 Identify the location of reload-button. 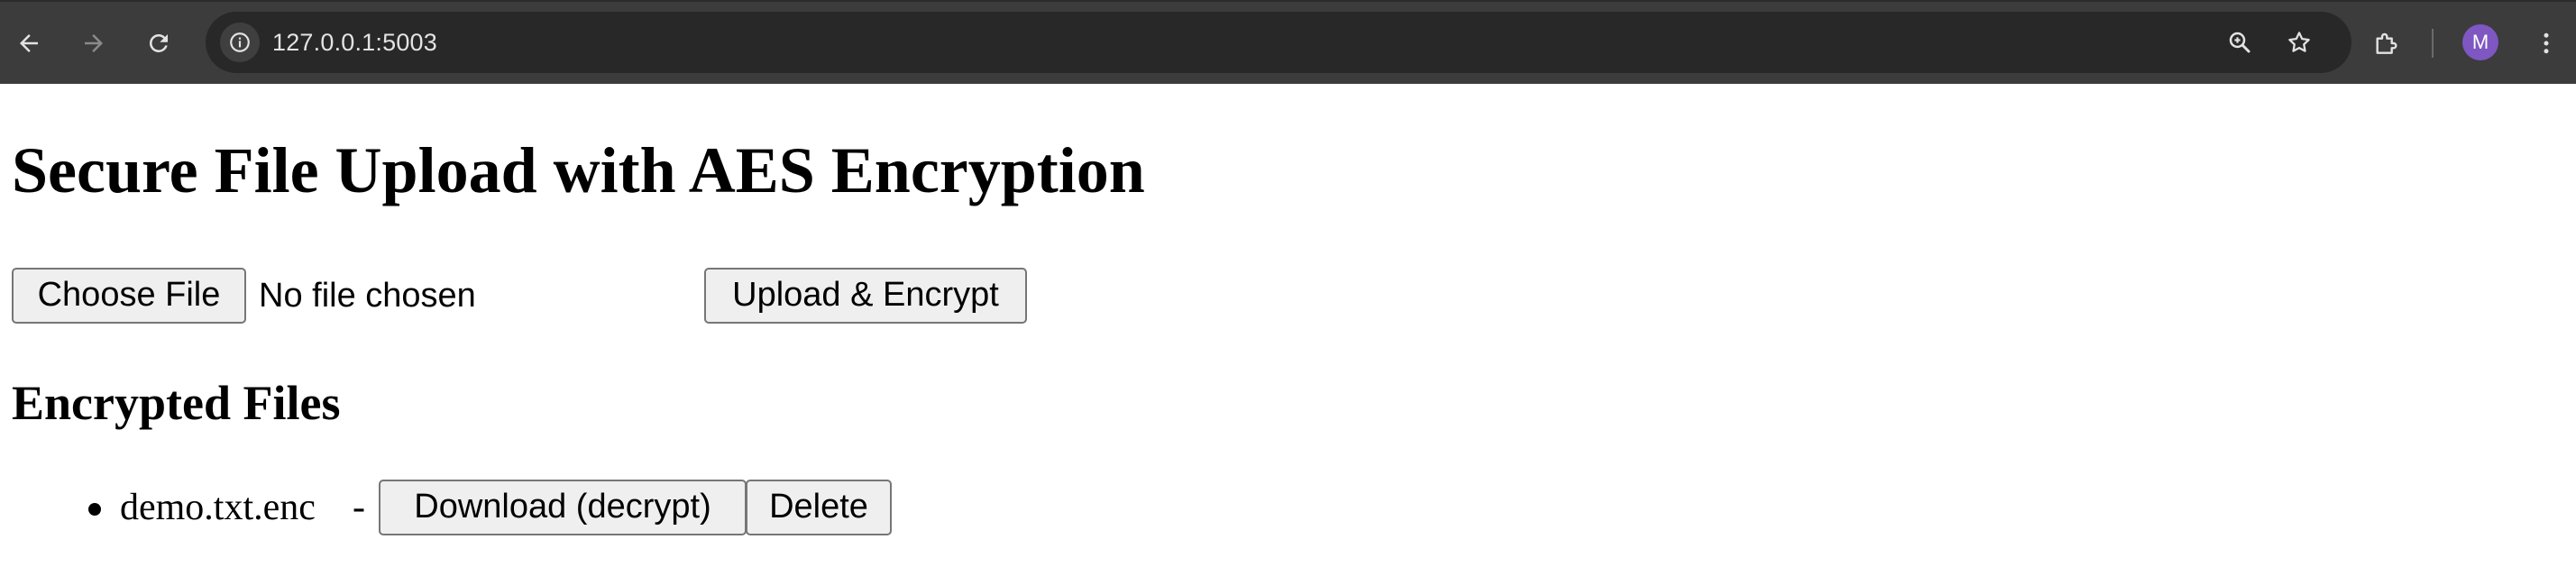
(158, 44).